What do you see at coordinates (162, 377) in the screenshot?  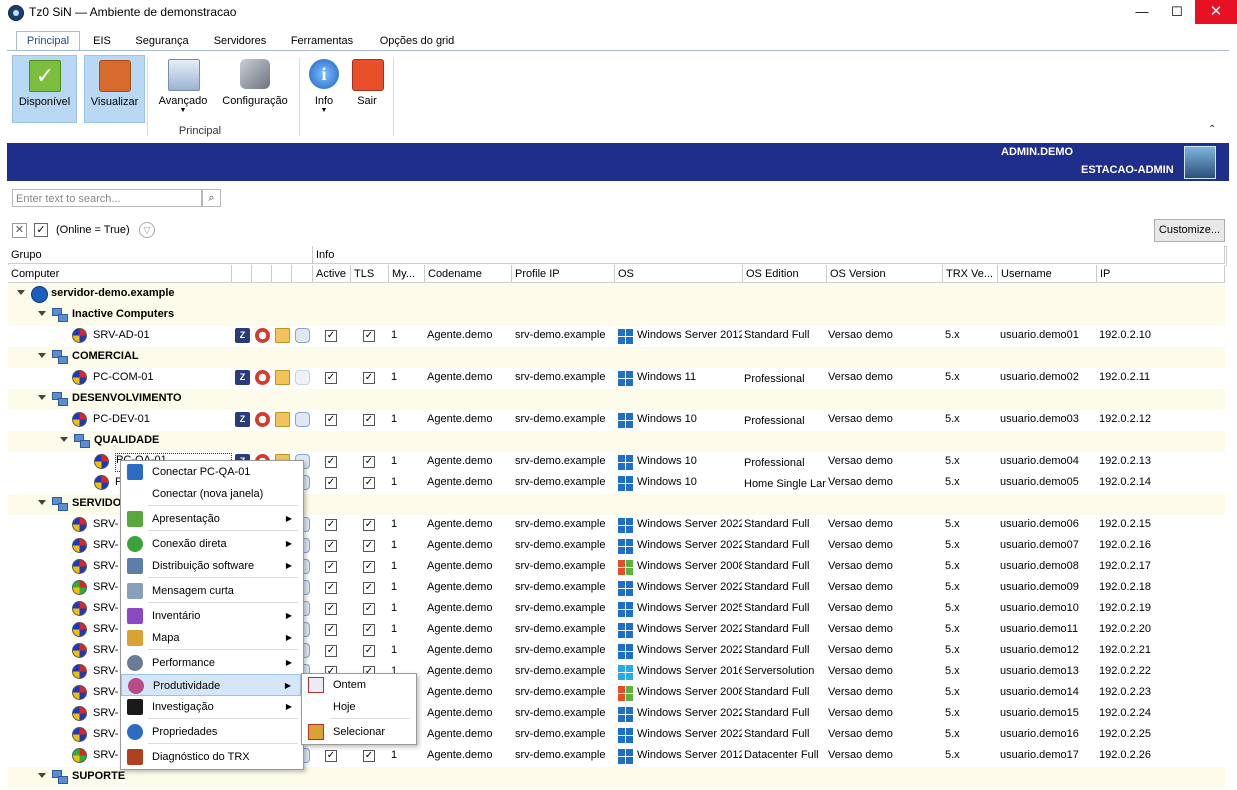 I see `computer-name: PC-COM-01` at bounding box center [162, 377].